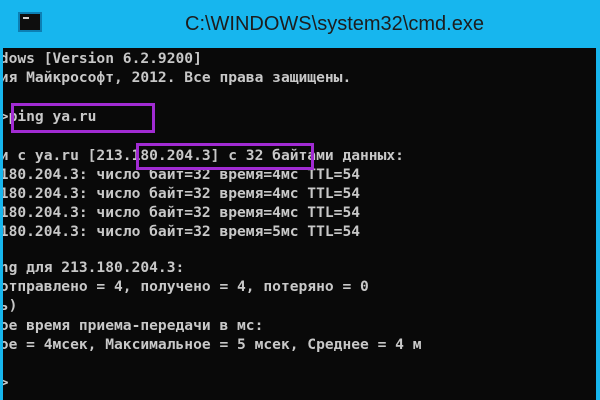 The image size is (600, 400). Describe the element at coordinates (30, 22) in the screenshot. I see `console-icon` at that location.